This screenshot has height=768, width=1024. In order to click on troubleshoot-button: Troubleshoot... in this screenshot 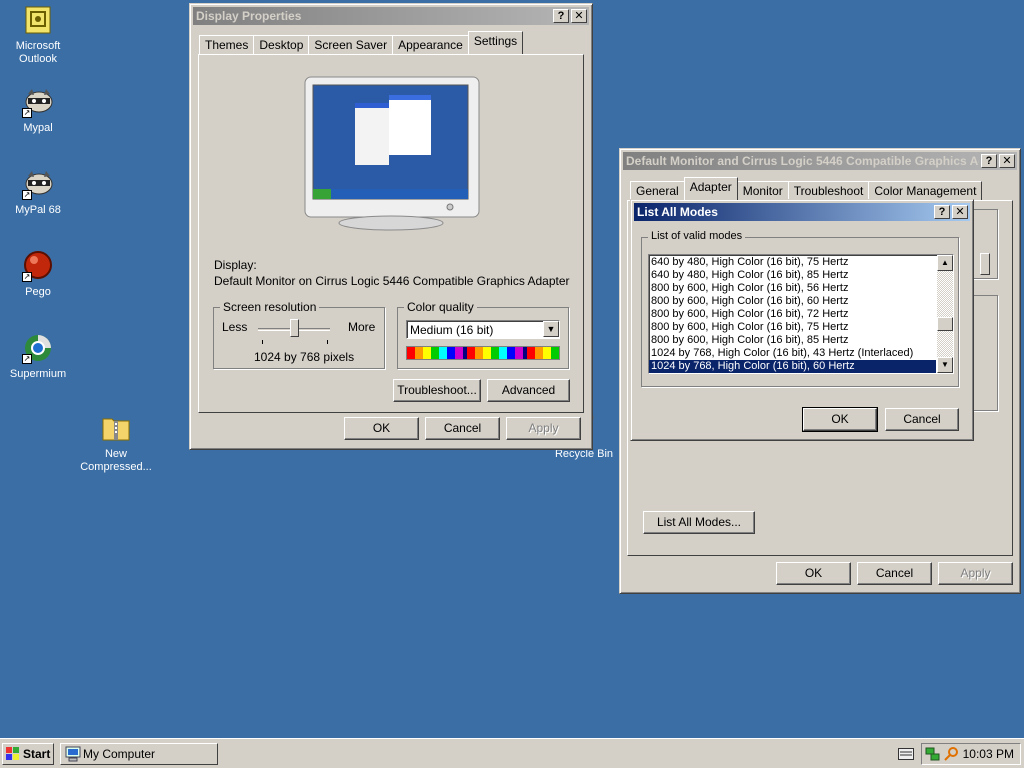, I will do `click(437, 390)`.